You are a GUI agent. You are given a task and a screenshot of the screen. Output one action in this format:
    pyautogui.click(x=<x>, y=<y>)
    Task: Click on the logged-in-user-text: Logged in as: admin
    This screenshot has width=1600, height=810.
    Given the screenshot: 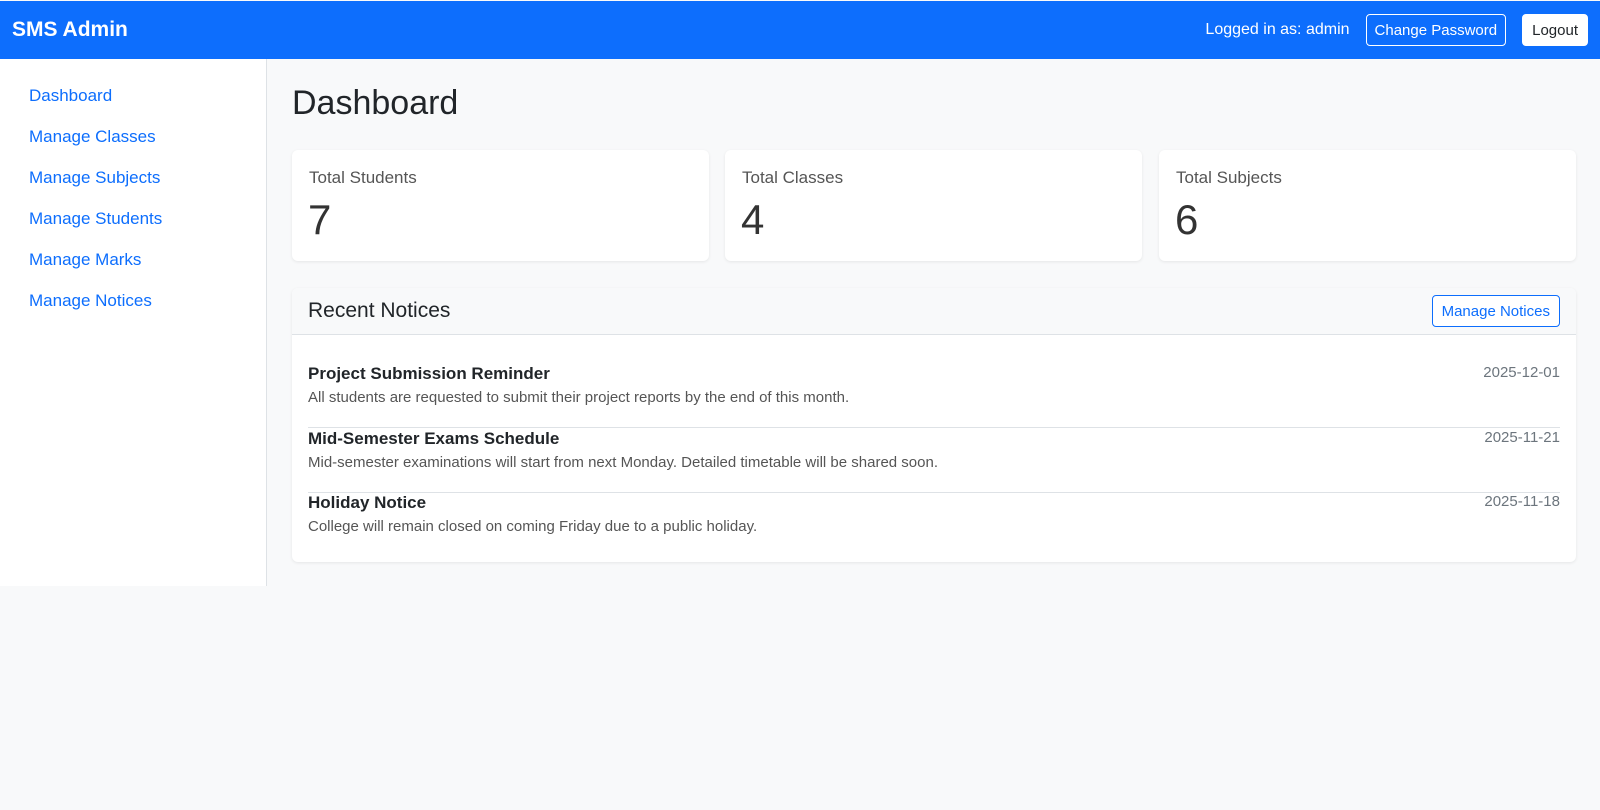 What is the action you would take?
    pyautogui.click(x=1277, y=29)
    